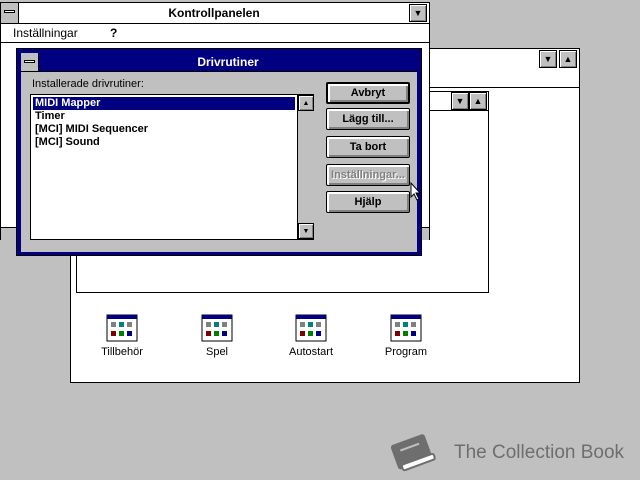 The height and width of the screenshot is (480, 640). Describe the element at coordinates (406, 352) in the screenshot. I see `group-label: Program` at that location.